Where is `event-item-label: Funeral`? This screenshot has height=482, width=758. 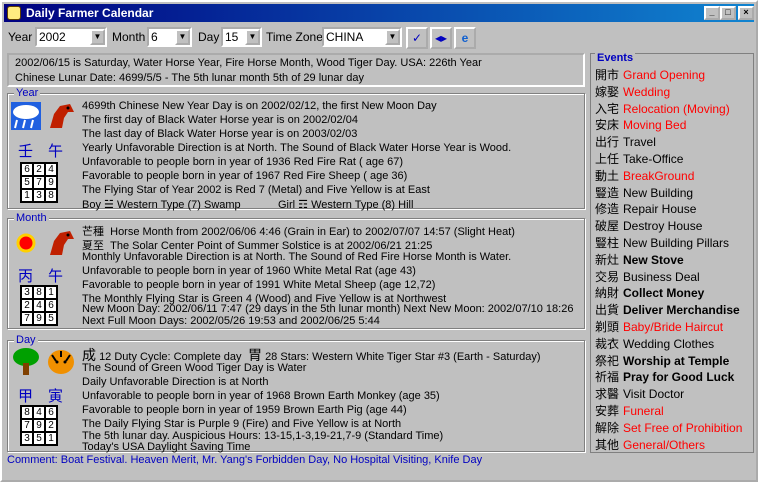
event-item-label: Funeral is located at coordinates (643, 411).